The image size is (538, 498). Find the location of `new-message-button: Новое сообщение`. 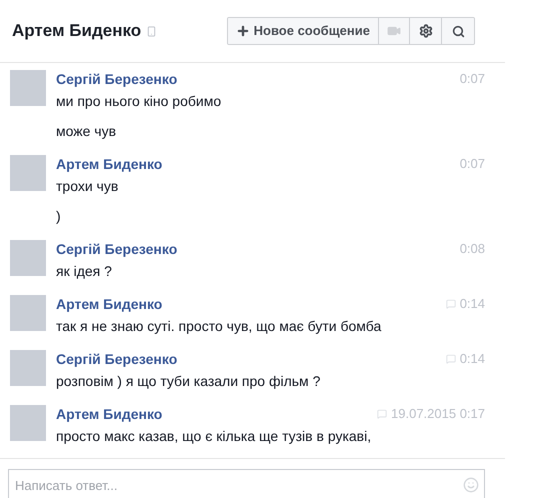

new-message-button: Новое сообщение is located at coordinates (303, 31).